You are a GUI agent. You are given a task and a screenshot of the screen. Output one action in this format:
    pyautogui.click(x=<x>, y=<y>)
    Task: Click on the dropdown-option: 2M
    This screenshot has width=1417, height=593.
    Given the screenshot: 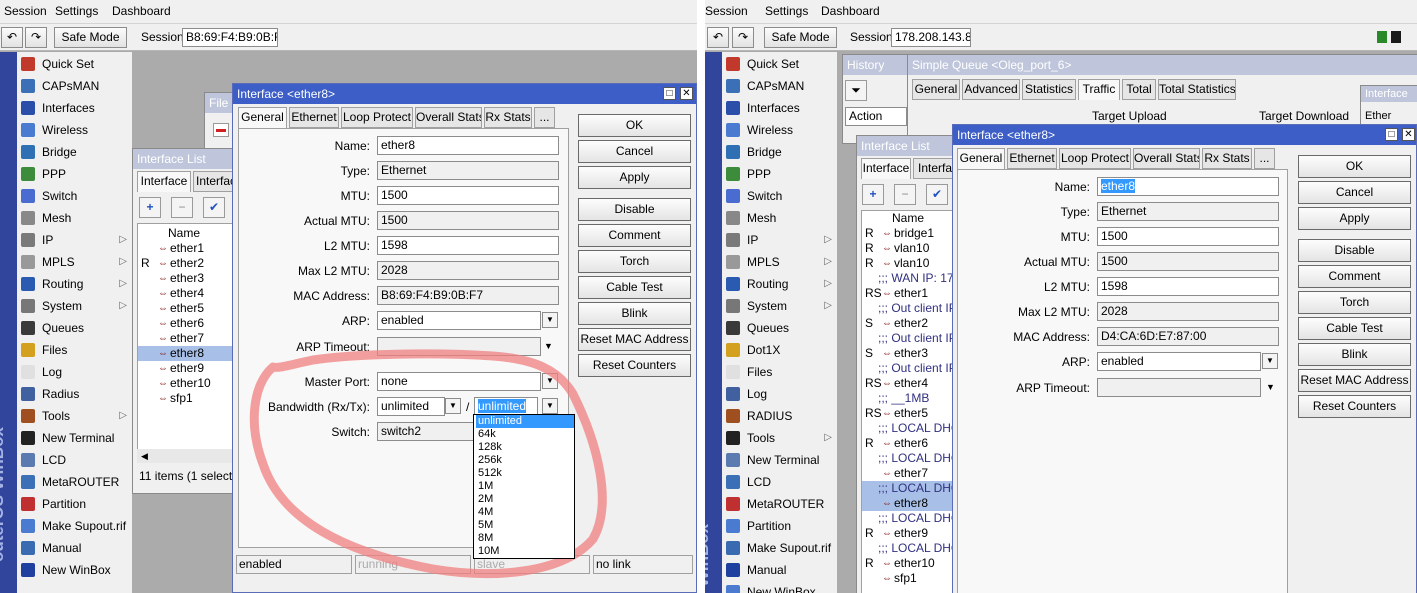 What is the action you would take?
    pyautogui.click(x=525, y=499)
    